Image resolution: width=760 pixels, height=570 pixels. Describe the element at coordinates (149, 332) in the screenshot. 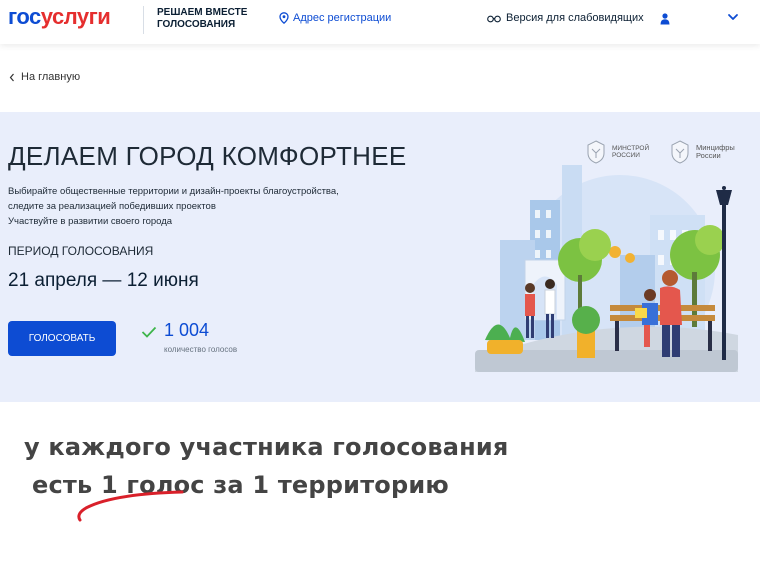

I see `checkmark-icon` at that location.